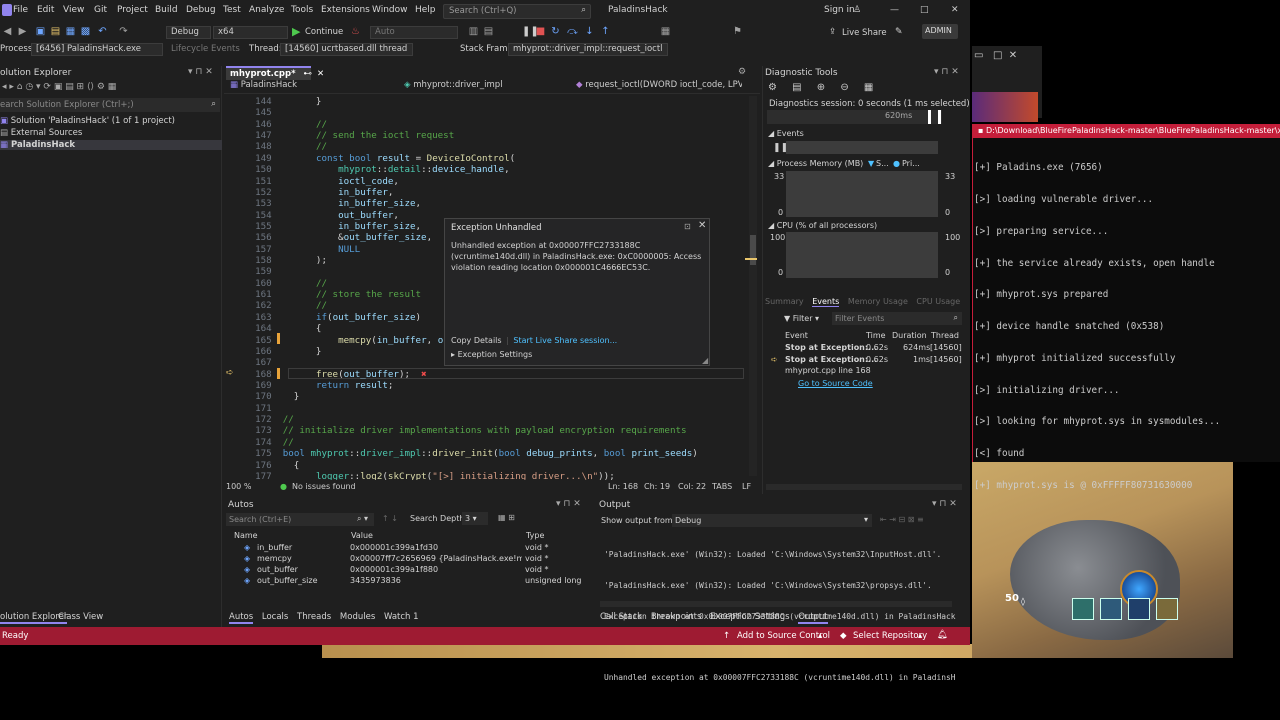 The width and height of the screenshot is (1280, 720). I want to click on close-tab-icon: ✕, so click(320, 74).